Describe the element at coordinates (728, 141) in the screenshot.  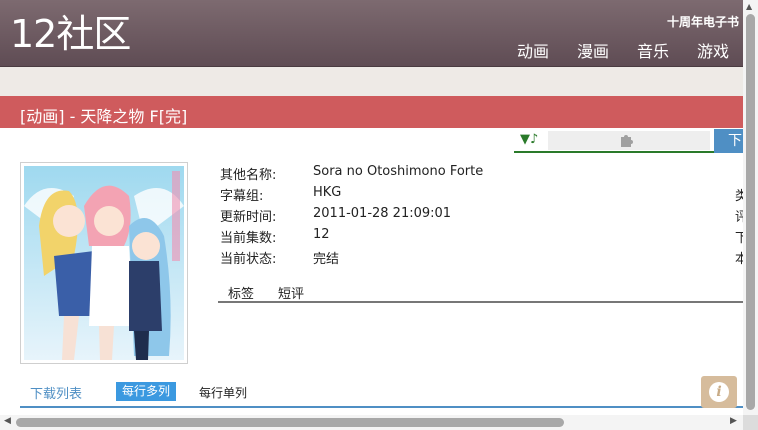
I see `download-button: 下` at that location.